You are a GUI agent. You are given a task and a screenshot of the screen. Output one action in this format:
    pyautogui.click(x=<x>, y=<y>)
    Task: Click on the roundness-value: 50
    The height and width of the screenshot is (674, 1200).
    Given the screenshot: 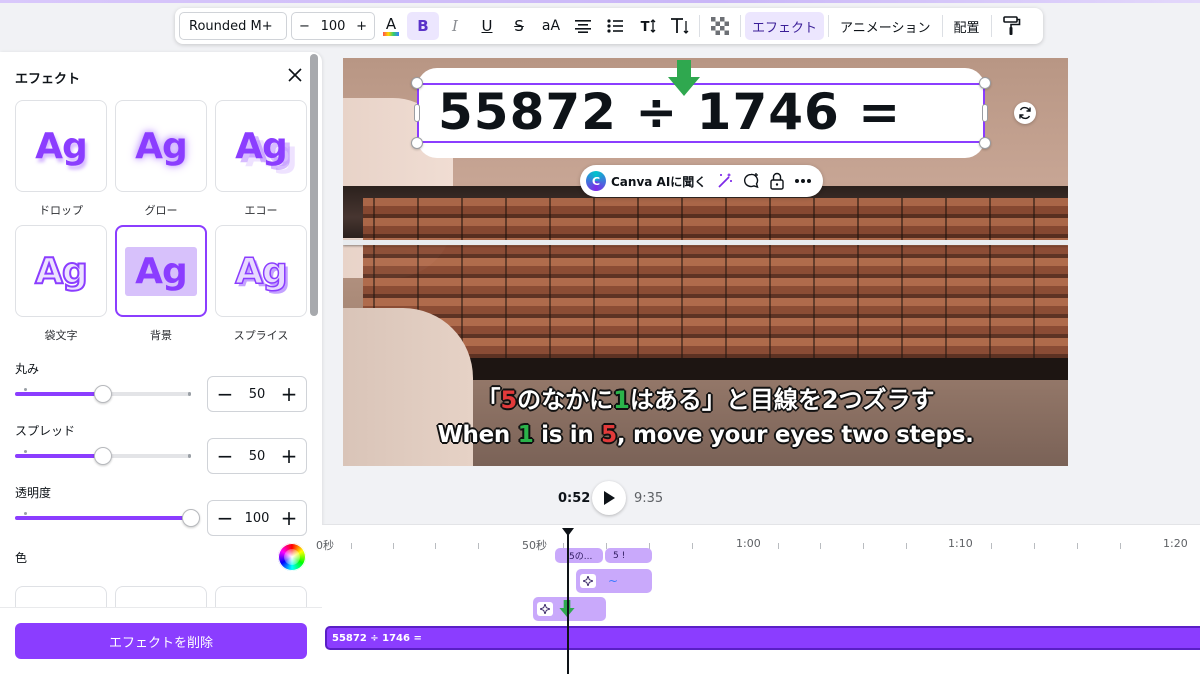 What is the action you would take?
    pyautogui.click(x=257, y=394)
    